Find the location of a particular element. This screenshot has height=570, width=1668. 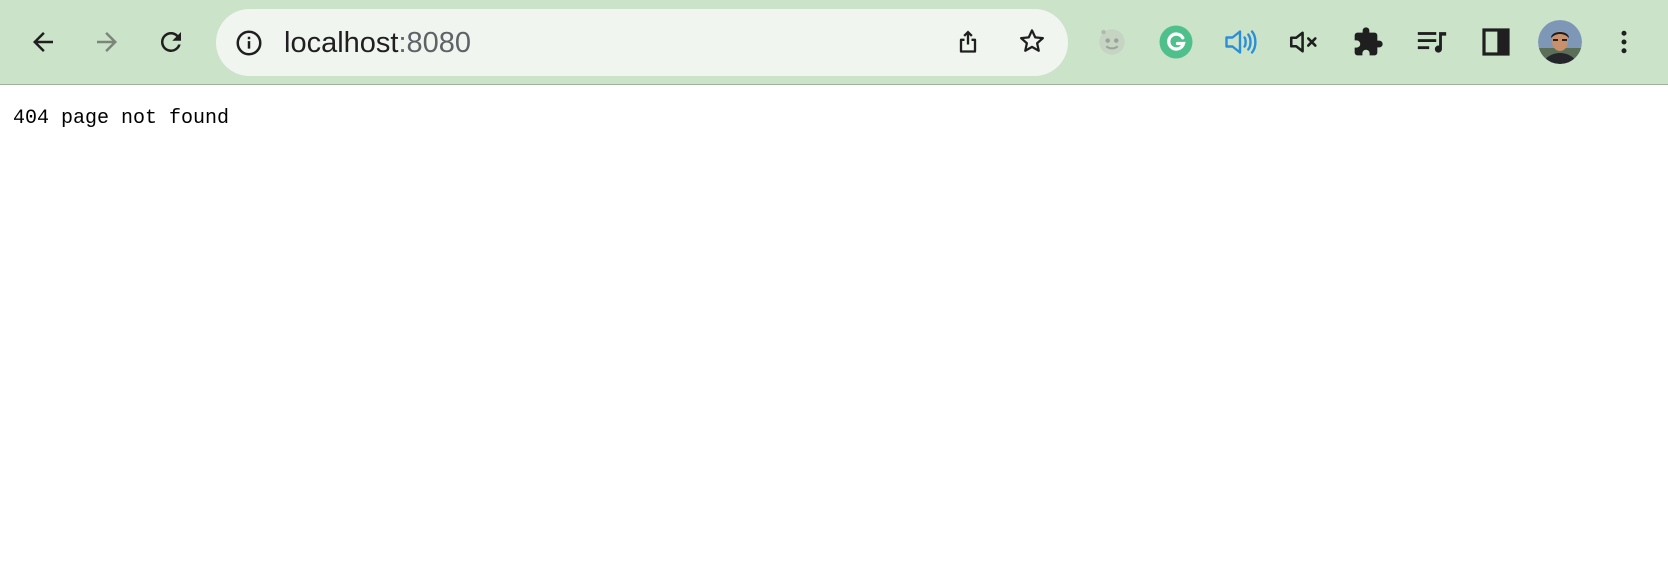

mute-tab-icon is located at coordinates (1304, 42).